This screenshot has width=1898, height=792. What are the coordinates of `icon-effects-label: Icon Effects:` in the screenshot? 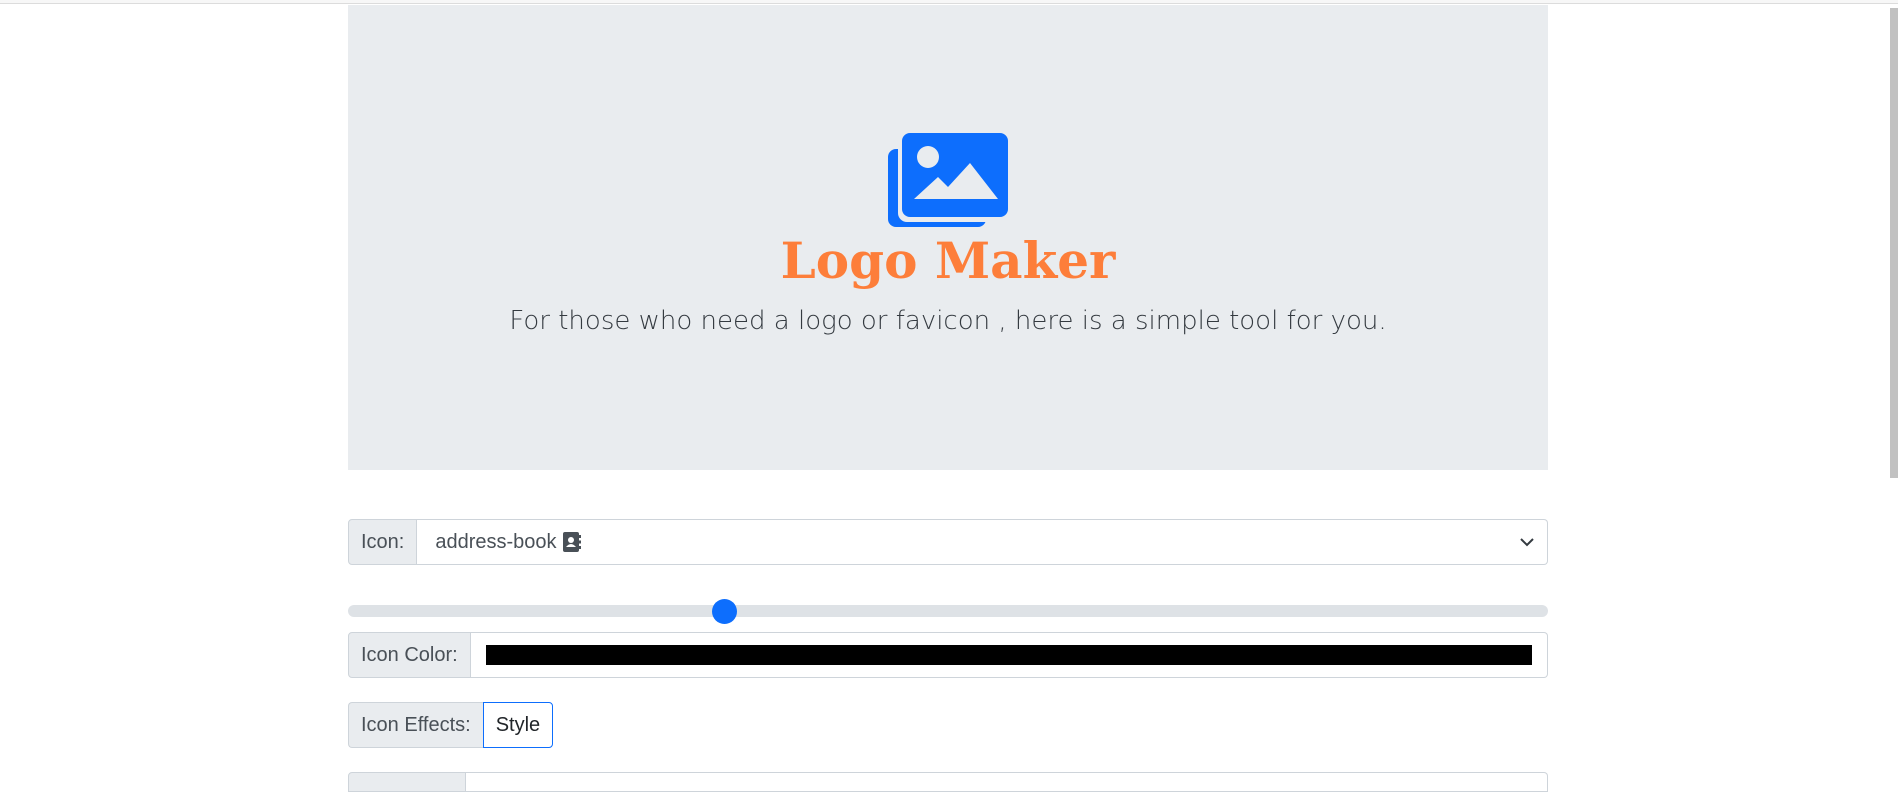 It's located at (415, 725).